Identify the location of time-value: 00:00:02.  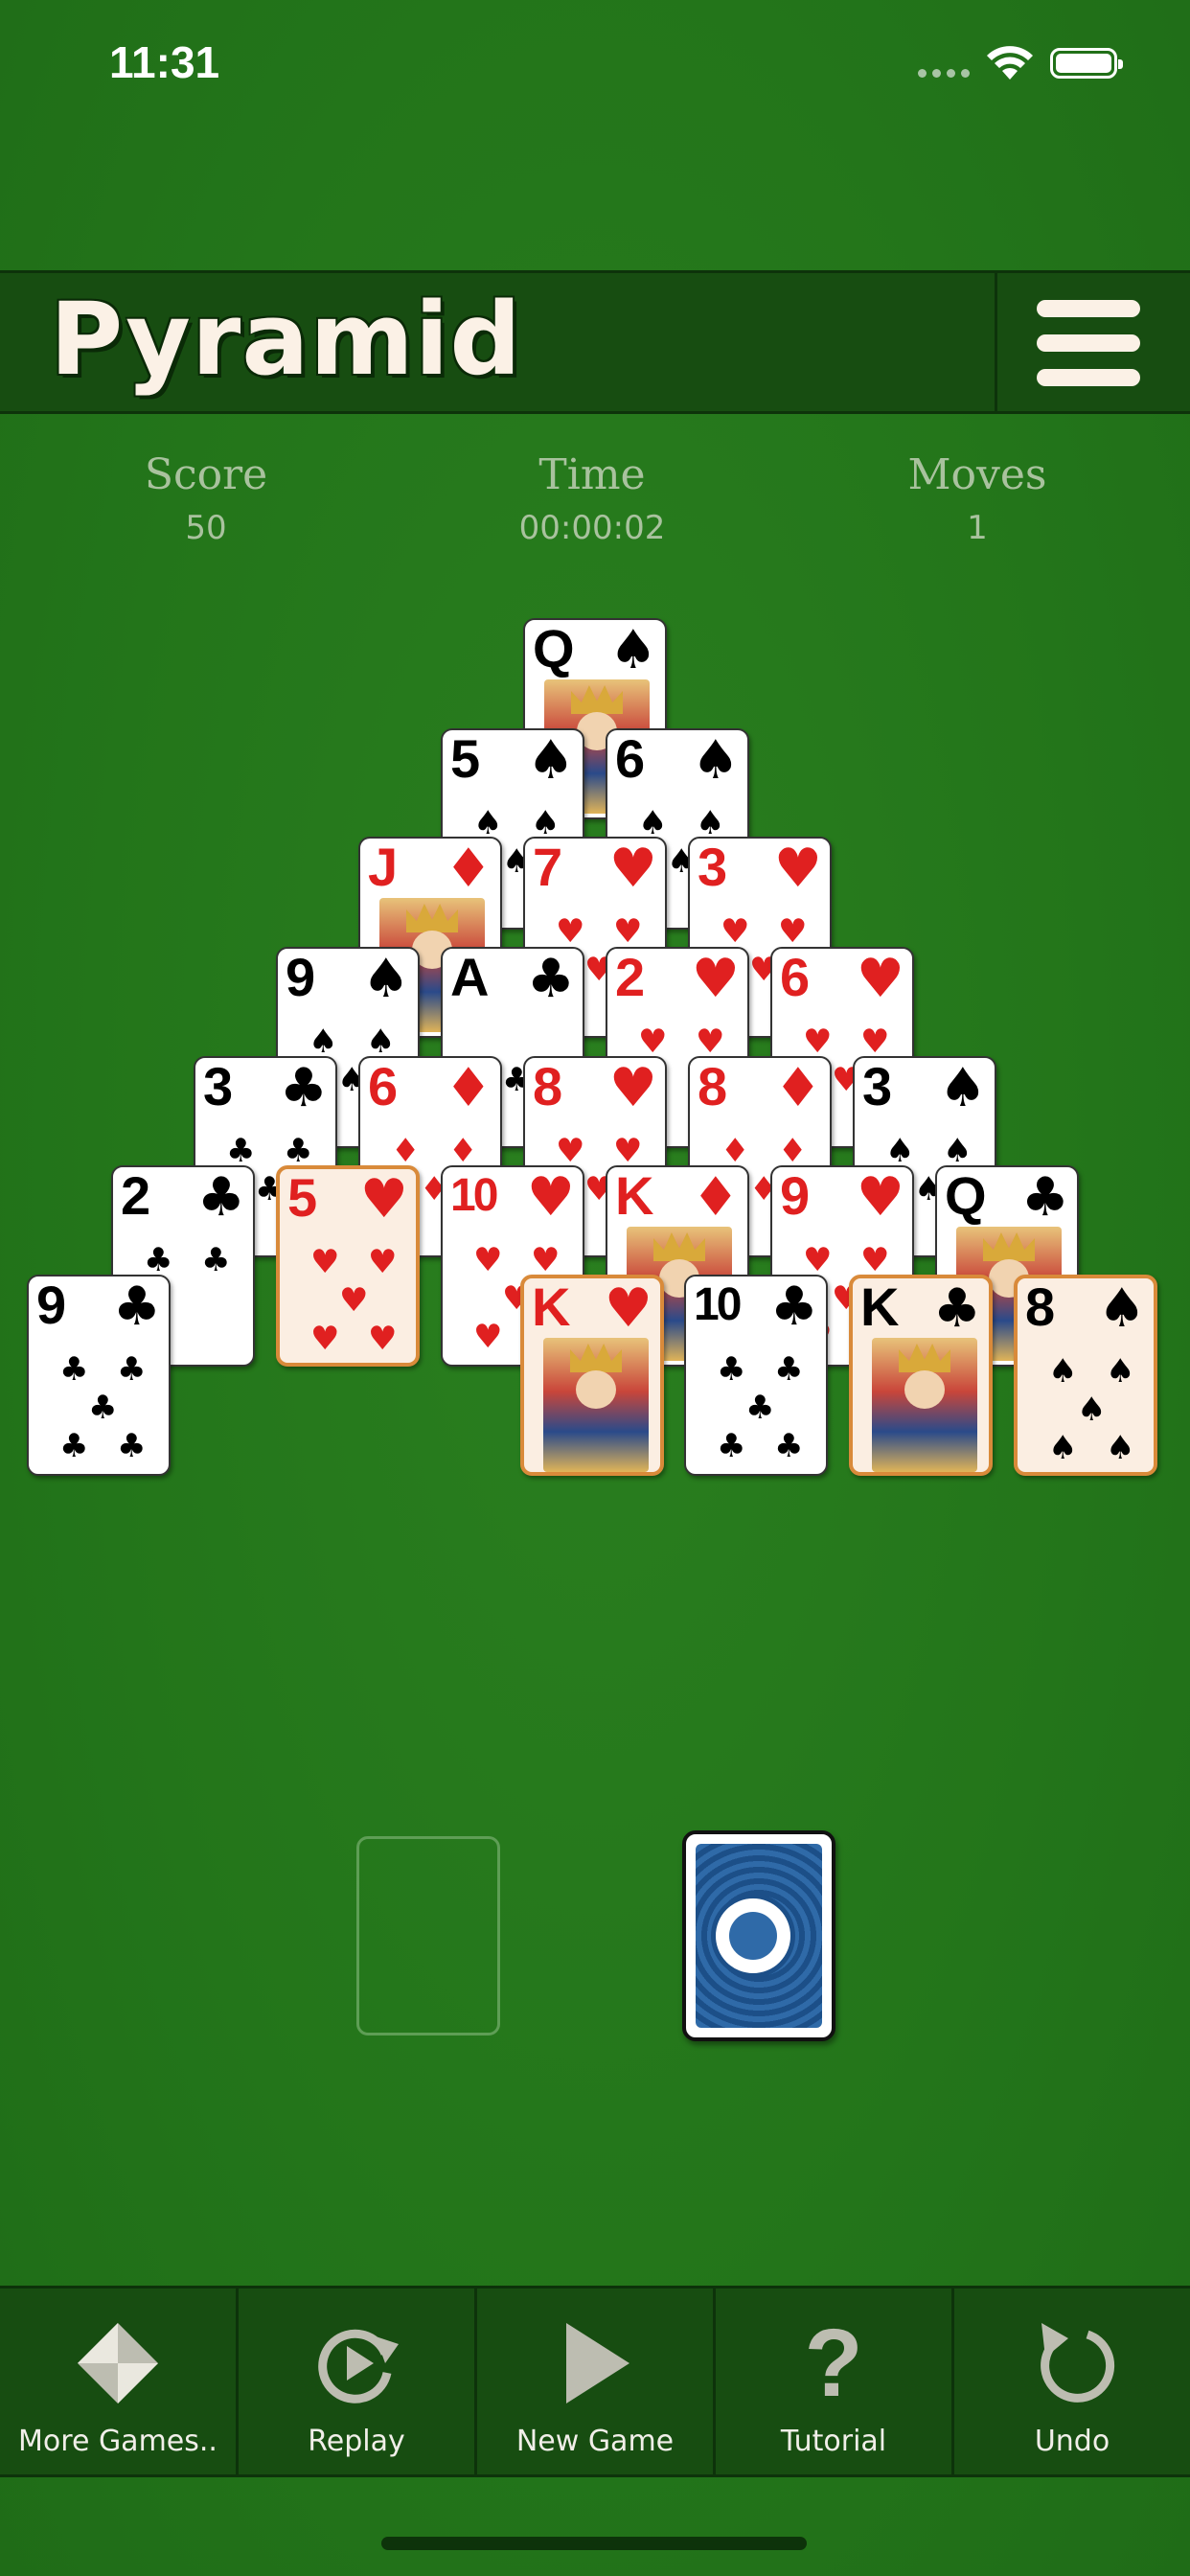
(592, 528).